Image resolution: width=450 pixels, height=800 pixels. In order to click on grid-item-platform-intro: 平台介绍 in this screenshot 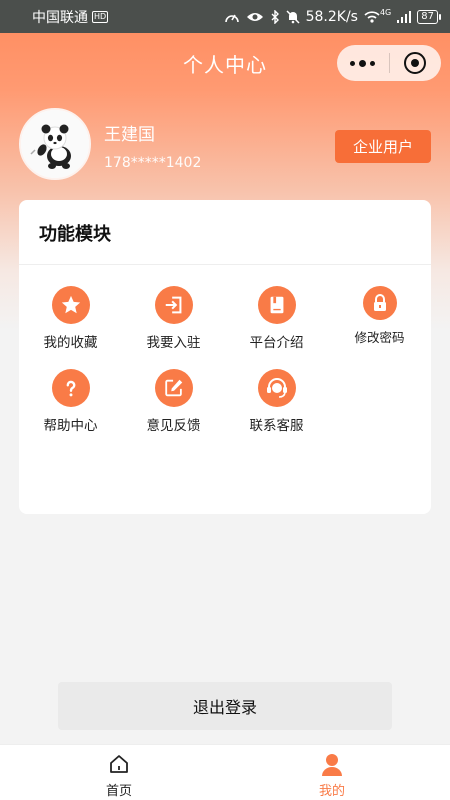, I will do `click(276, 321)`.